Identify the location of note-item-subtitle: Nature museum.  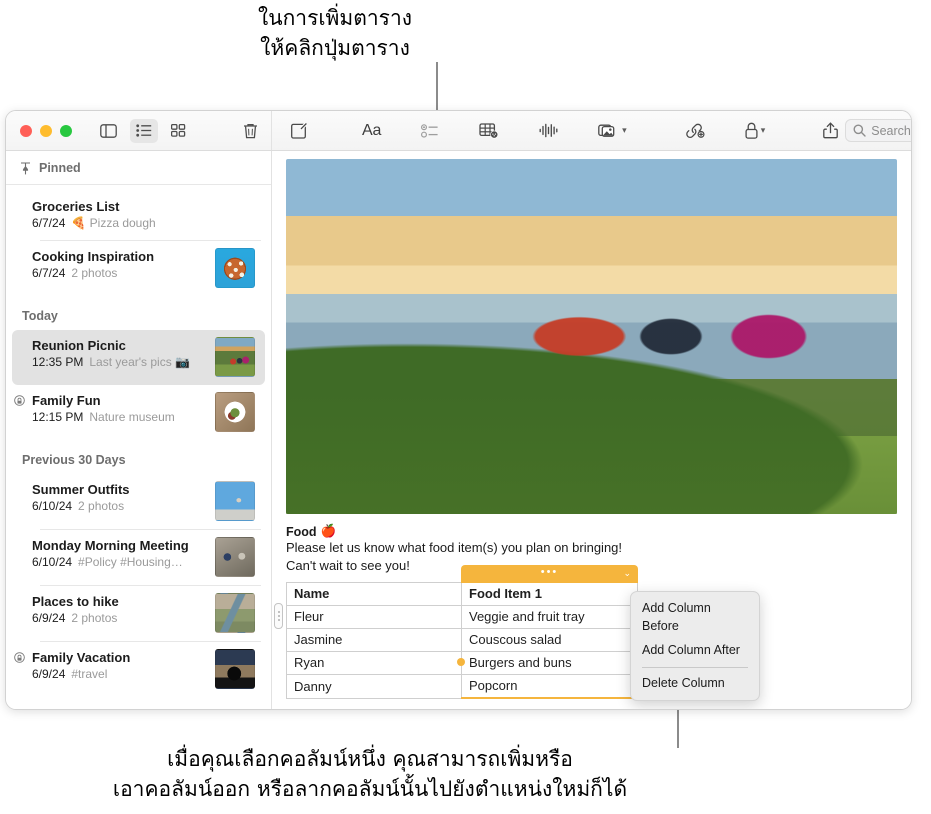
(132, 417).